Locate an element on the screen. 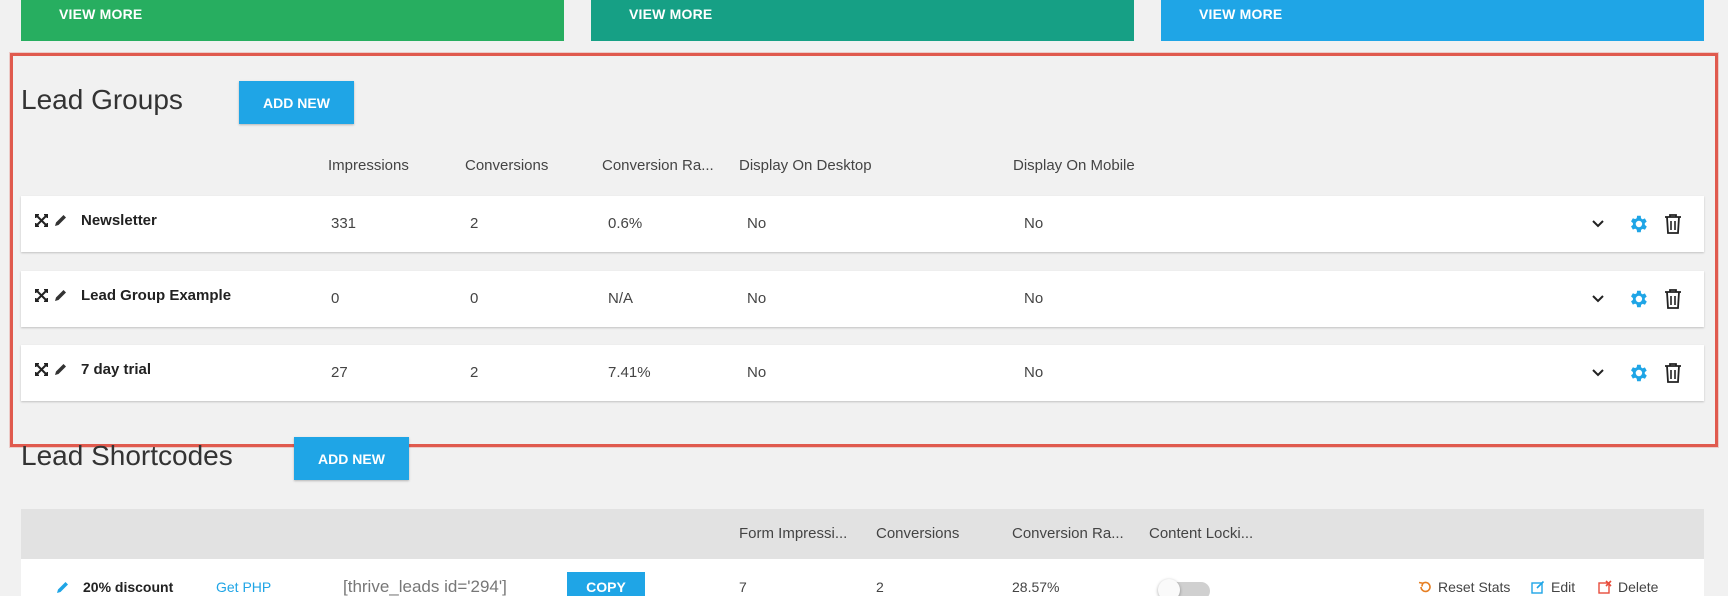  column-header-impressions: Impressions is located at coordinates (368, 165).